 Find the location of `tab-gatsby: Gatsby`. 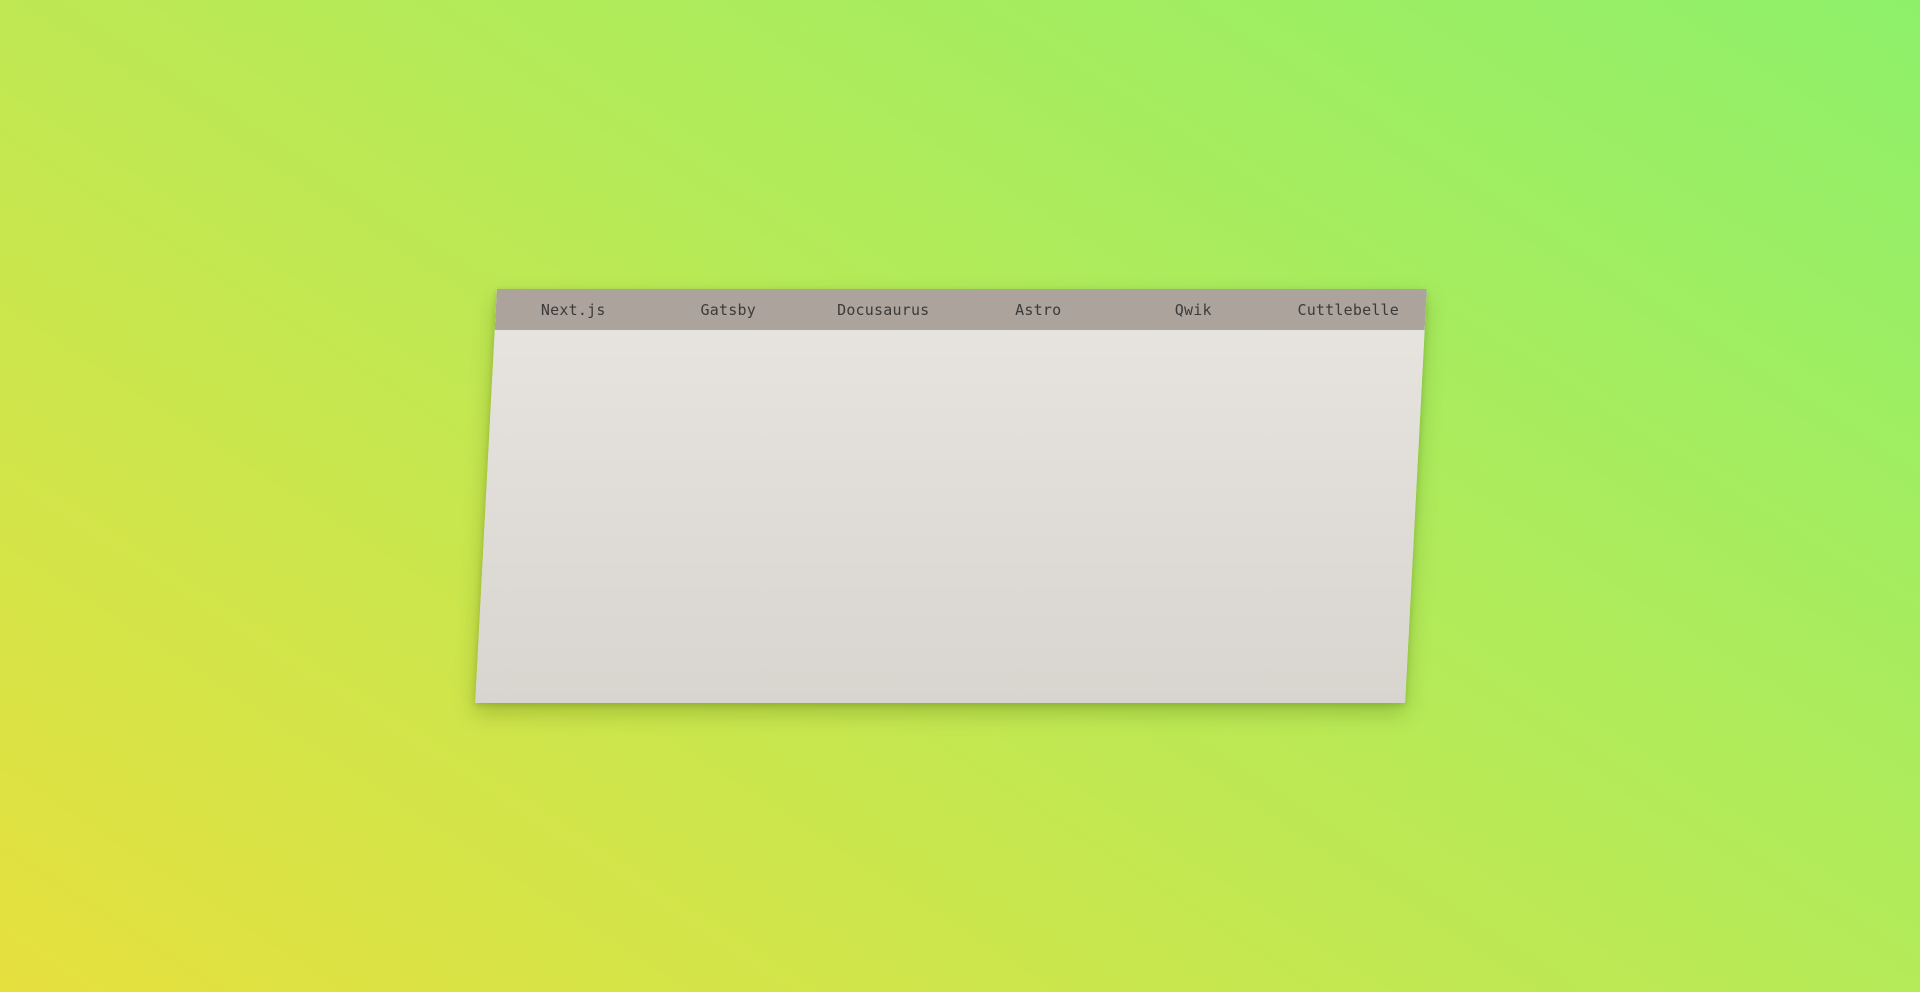

tab-gatsby: Gatsby is located at coordinates (728, 310).